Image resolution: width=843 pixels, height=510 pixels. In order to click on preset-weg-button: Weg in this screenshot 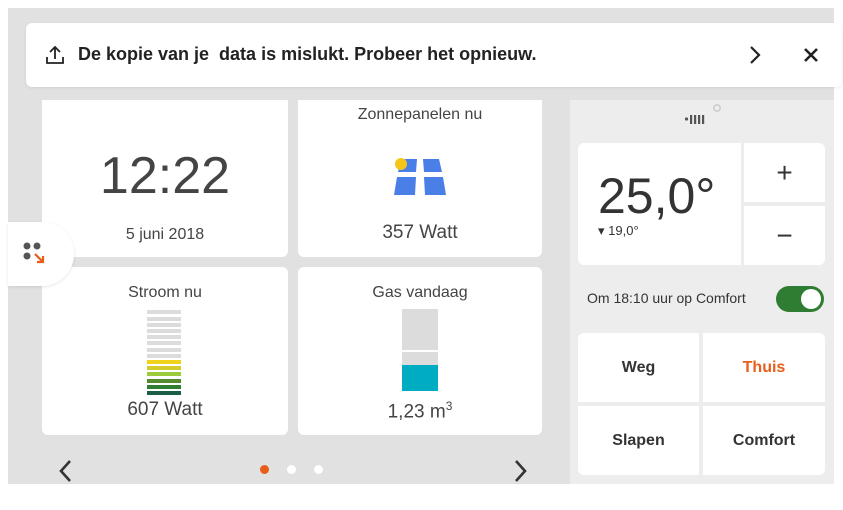, I will do `click(638, 367)`.